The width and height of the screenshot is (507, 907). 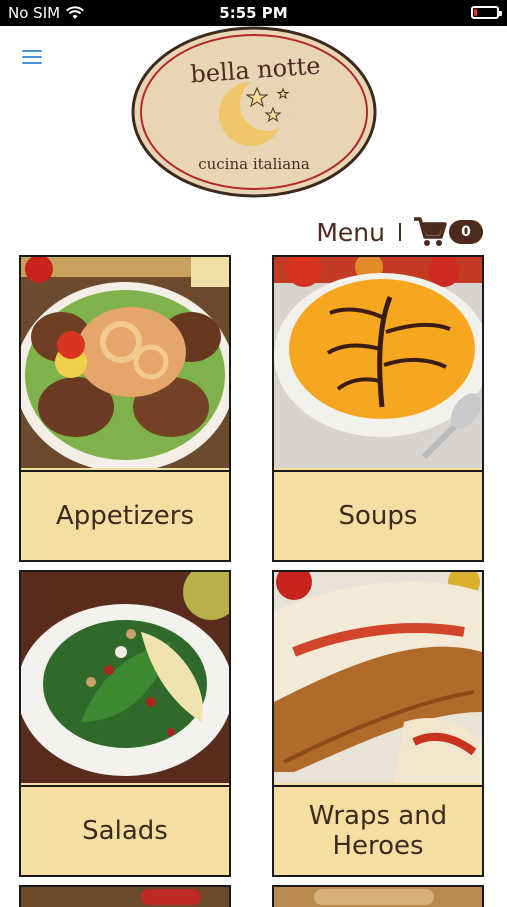 I want to click on category-tile-soups: Soups, so click(x=378, y=408).